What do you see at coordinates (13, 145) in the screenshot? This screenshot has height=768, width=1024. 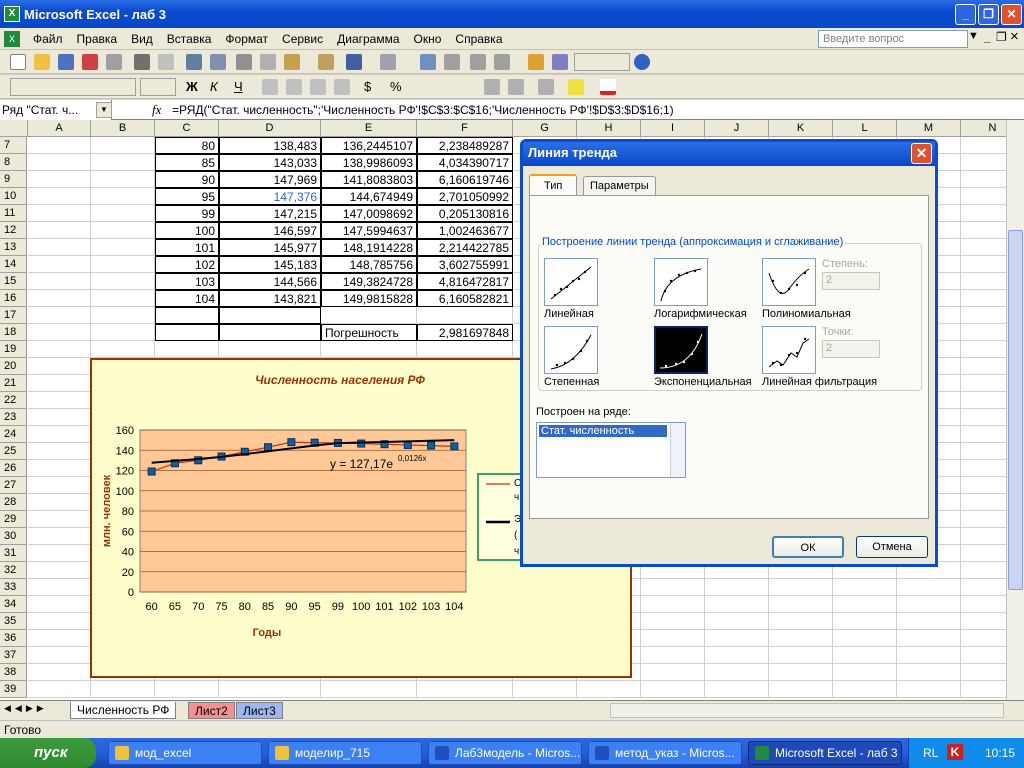 I see `row-header: 7` at bounding box center [13, 145].